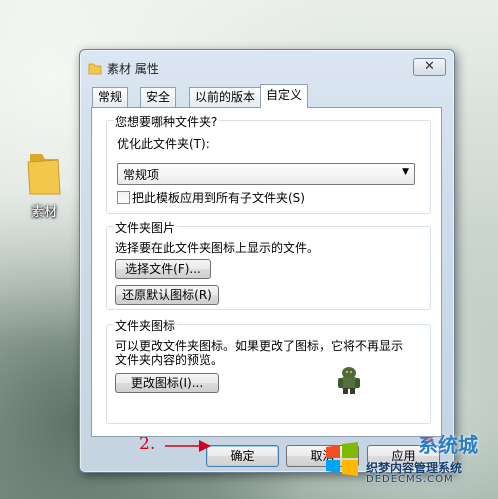 The width and height of the screenshot is (498, 499). What do you see at coordinates (169, 360) in the screenshot?
I see `folder-icon-description-line2: 文件夹内容的预览。` at bounding box center [169, 360].